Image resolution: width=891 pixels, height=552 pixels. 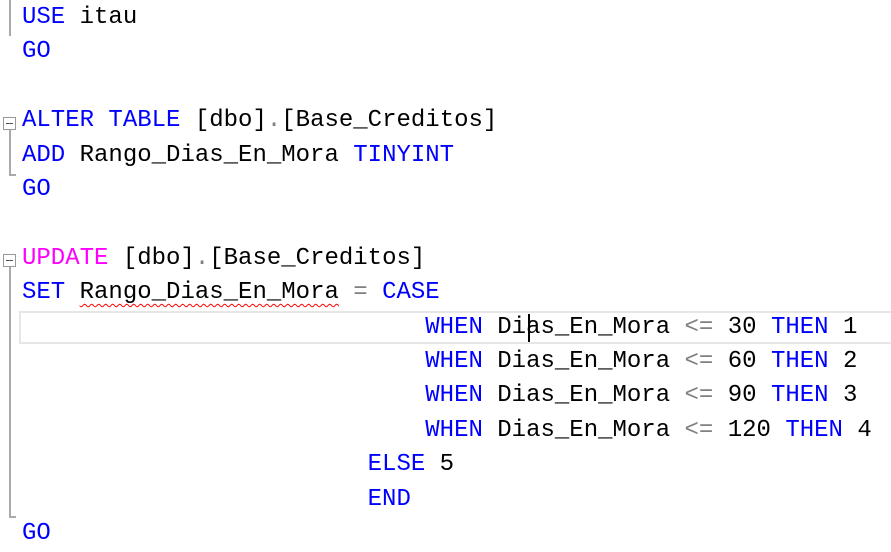 I want to click on code-line: UPDATE [dbo].[Base_Creditos], so click(x=223, y=259).